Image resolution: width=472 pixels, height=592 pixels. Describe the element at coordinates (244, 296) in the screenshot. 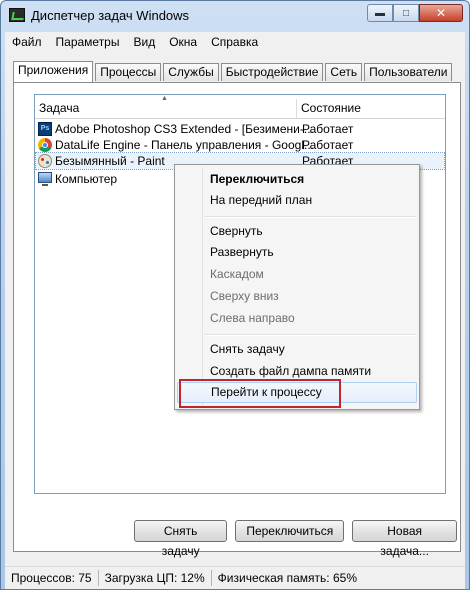

I see `ctx-tile-vertically: Сверху вниз` at that location.